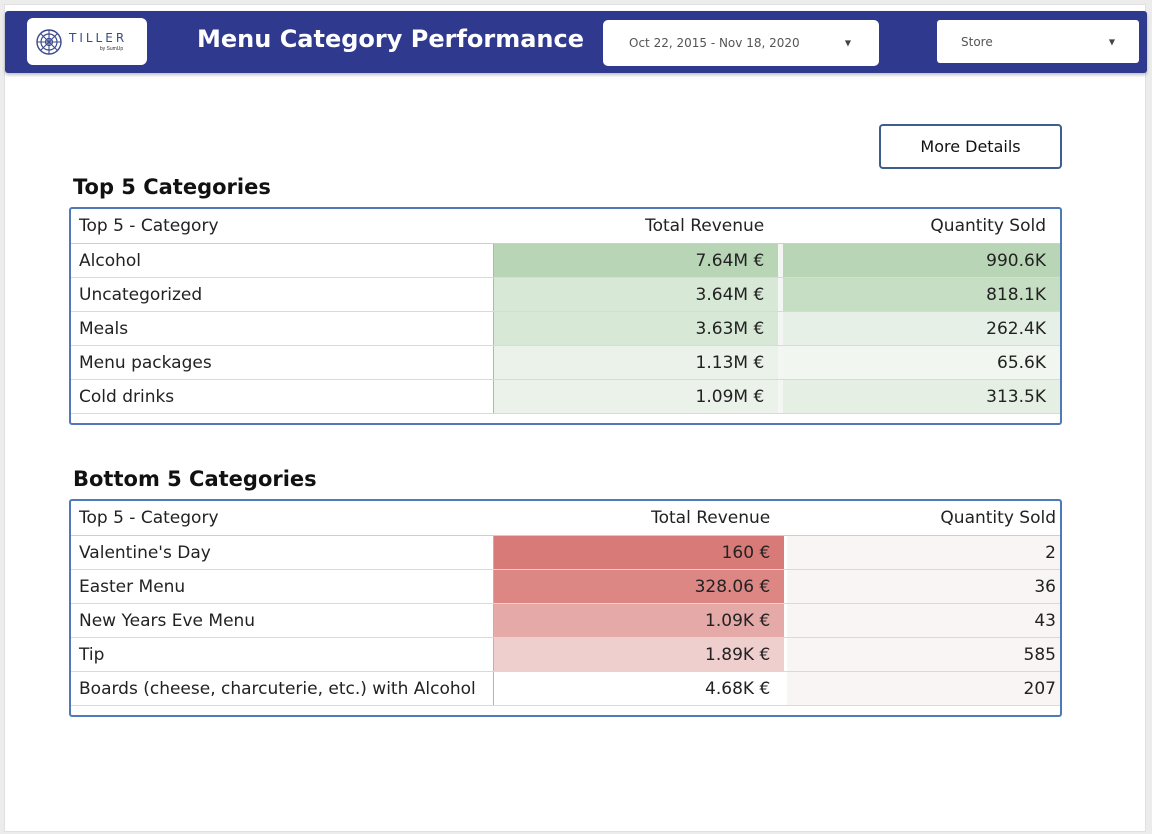  What do you see at coordinates (282, 586) in the screenshot?
I see `category-cell: Easter Menu` at bounding box center [282, 586].